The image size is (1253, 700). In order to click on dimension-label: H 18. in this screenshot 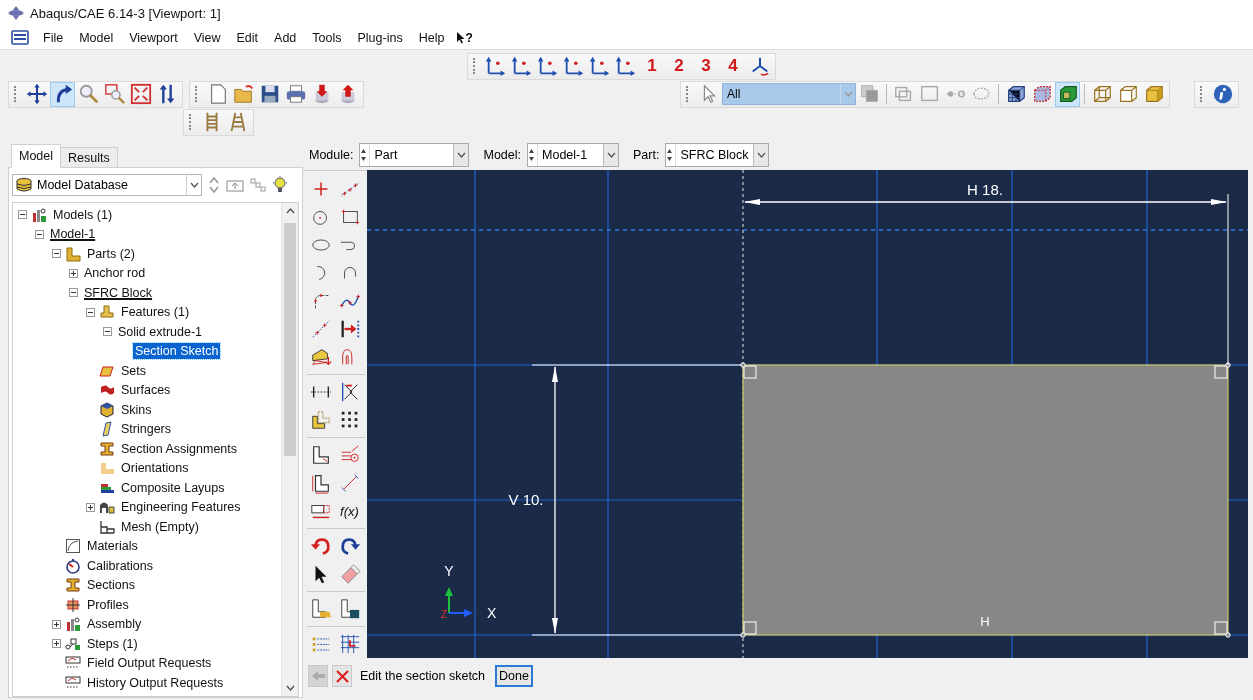, I will do `click(985, 189)`.